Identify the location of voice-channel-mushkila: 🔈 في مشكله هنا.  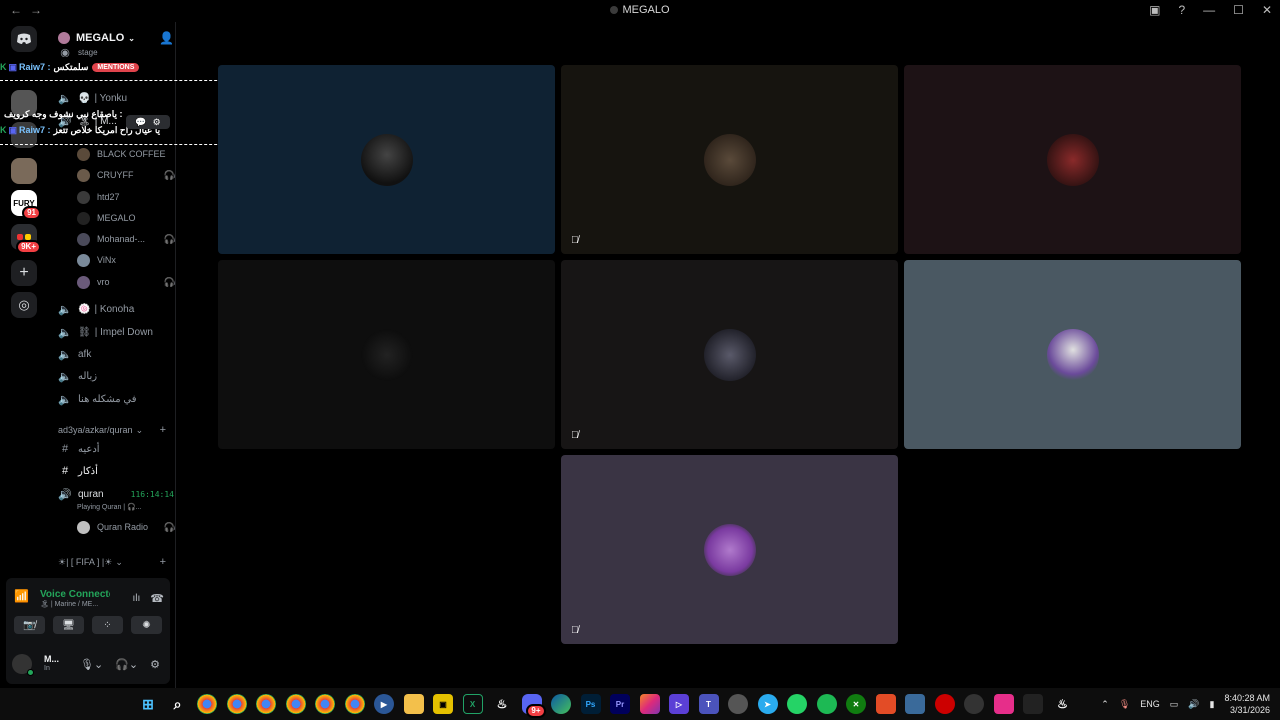
(116, 399).